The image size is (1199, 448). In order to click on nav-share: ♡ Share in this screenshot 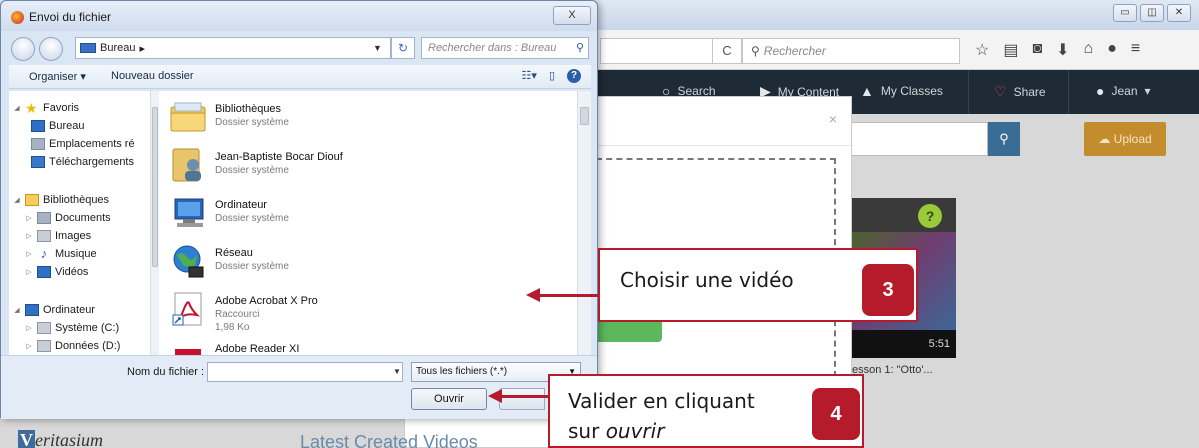, I will do `click(1020, 91)`.